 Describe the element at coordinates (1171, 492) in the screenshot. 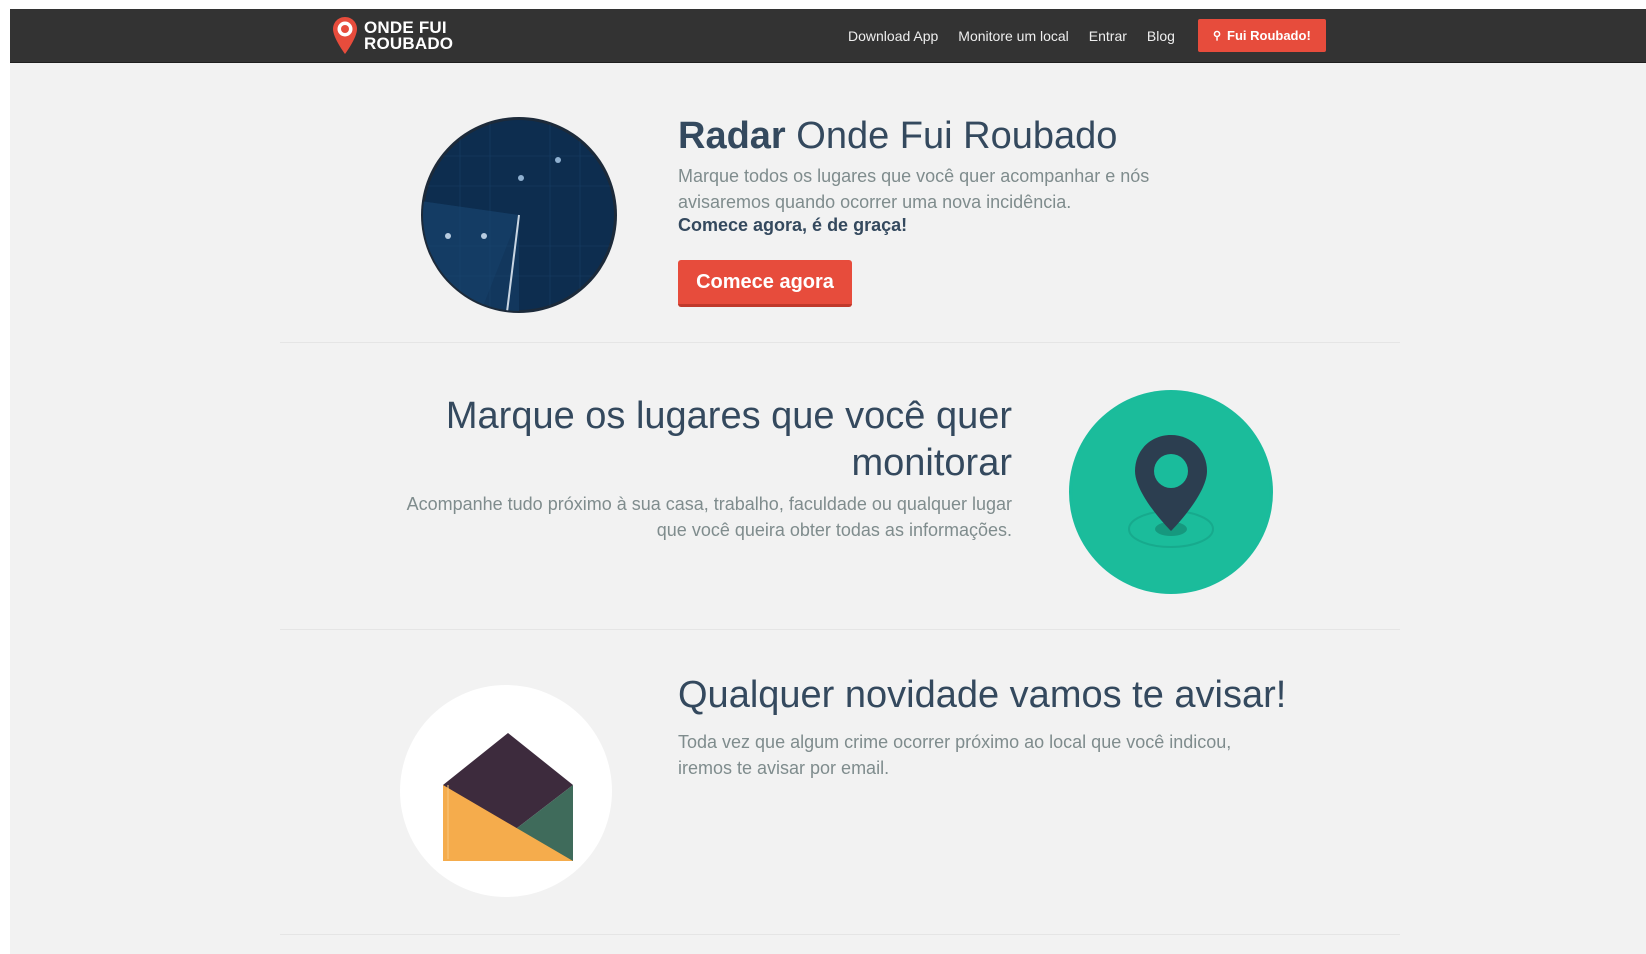

I see `location-pin-icon` at that location.